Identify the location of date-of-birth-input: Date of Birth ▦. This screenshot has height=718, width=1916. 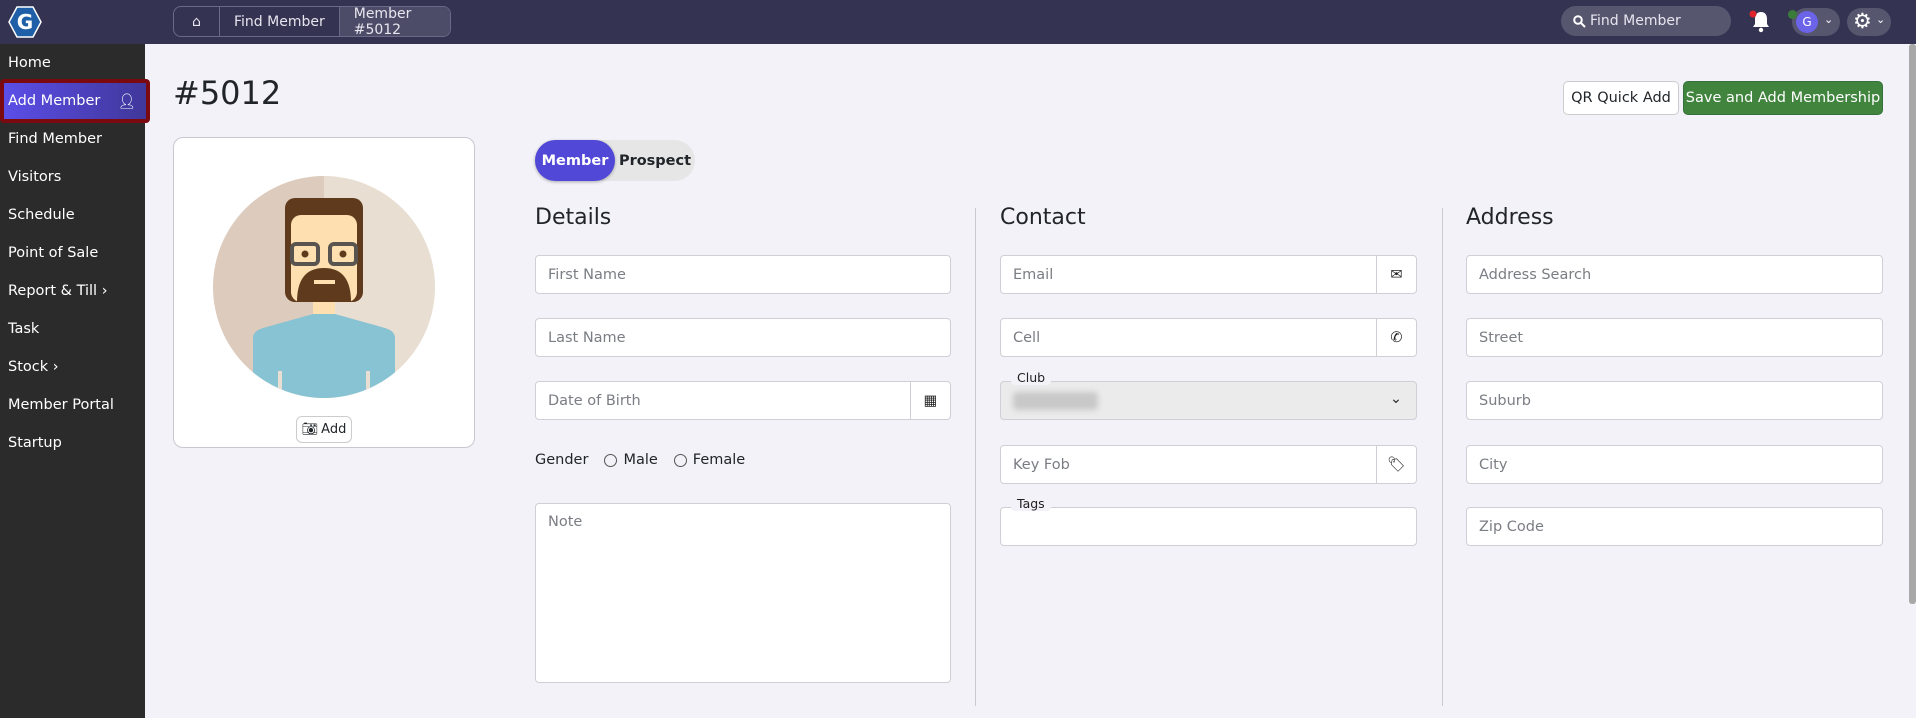
(743, 400).